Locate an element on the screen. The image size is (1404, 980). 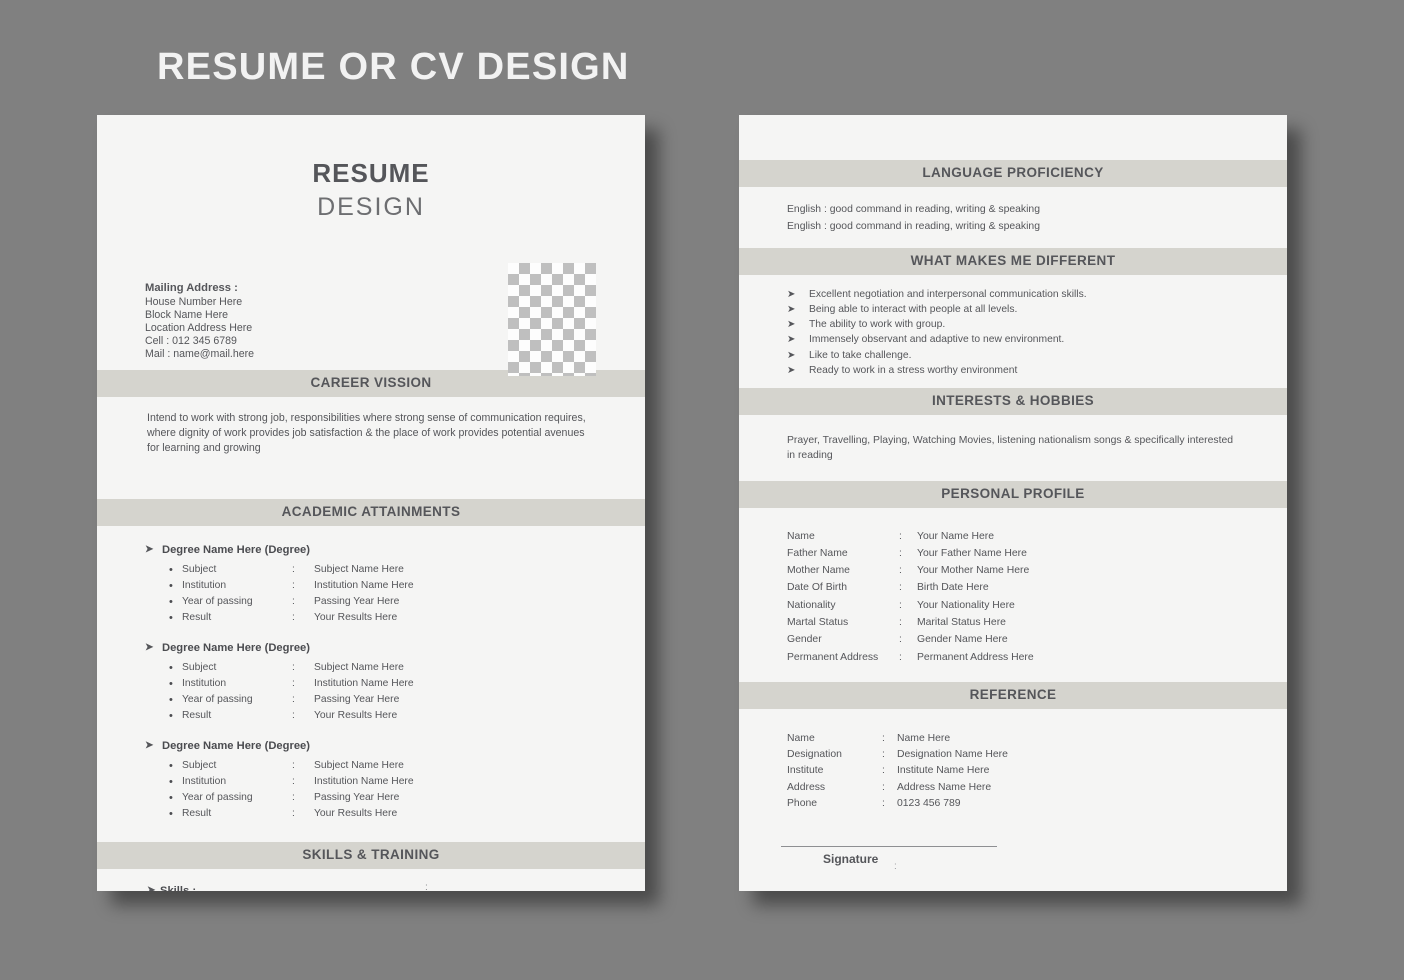
mailing-address-line: Mail : name@mail.here is located at coordinates (200, 354).